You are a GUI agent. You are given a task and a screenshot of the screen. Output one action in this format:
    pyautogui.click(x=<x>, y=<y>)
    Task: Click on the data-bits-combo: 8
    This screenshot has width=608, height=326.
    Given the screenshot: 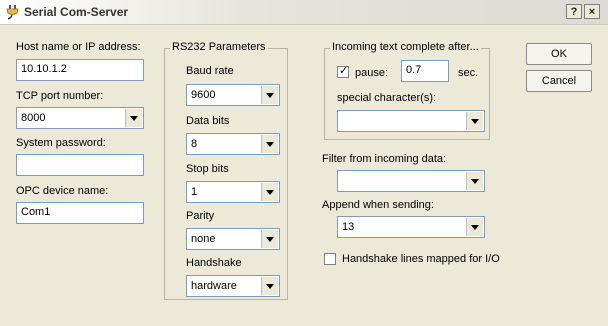 What is the action you would take?
    pyautogui.click(x=233, y=144)
    